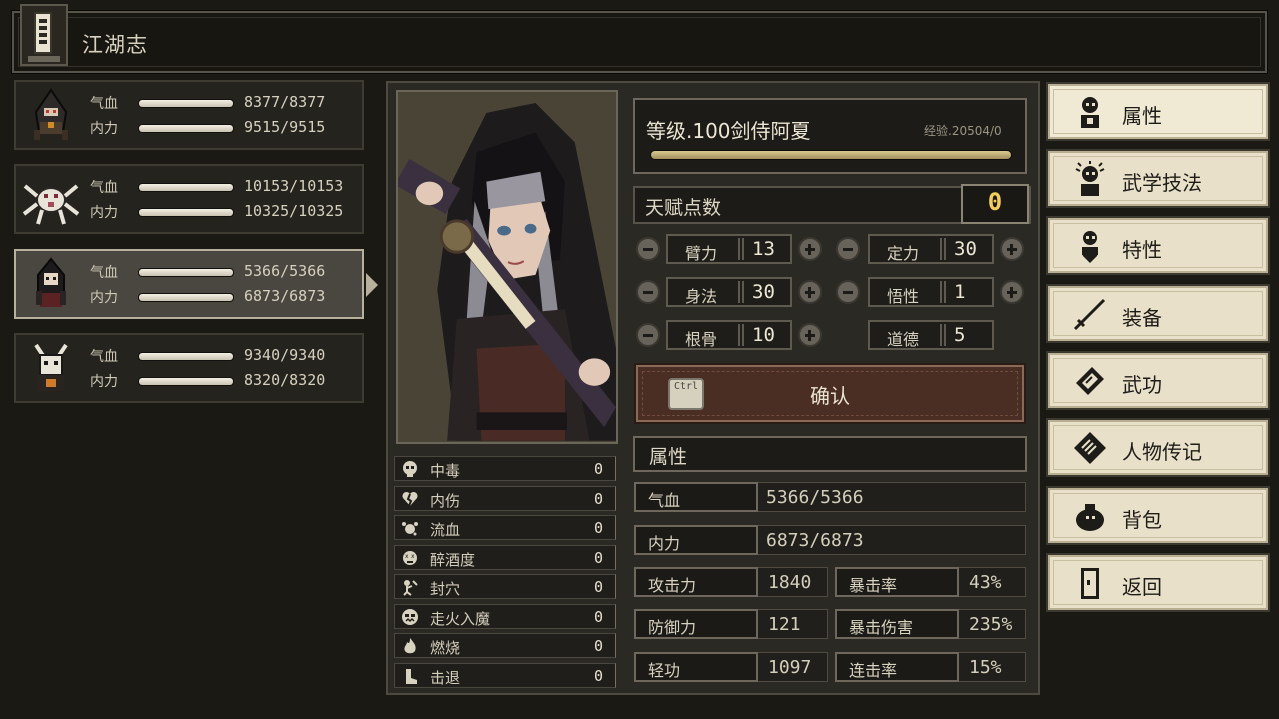 This screenshot has height=719, width=1279. Describe the element at coordinates (294, 211) in the screenshot. I see `mp-value: 10325/10325` at that location.